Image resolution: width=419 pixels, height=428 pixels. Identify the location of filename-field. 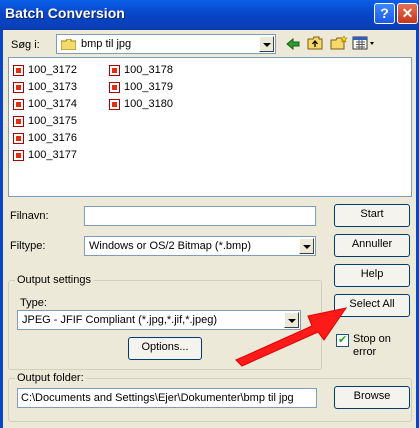
(200, 216).